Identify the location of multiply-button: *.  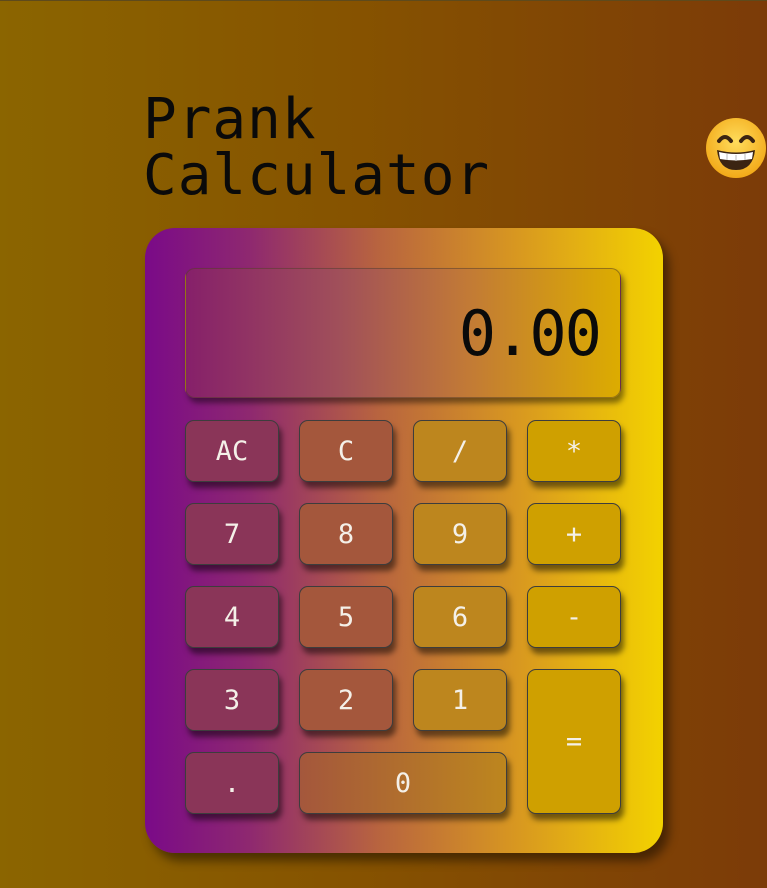
(574, 451).